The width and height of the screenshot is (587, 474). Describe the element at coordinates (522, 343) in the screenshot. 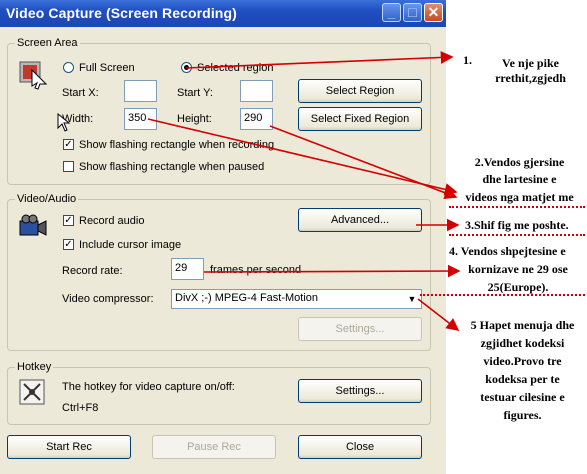

I see `annotation-5-line2: zgjidhet kodeksi` at that location.